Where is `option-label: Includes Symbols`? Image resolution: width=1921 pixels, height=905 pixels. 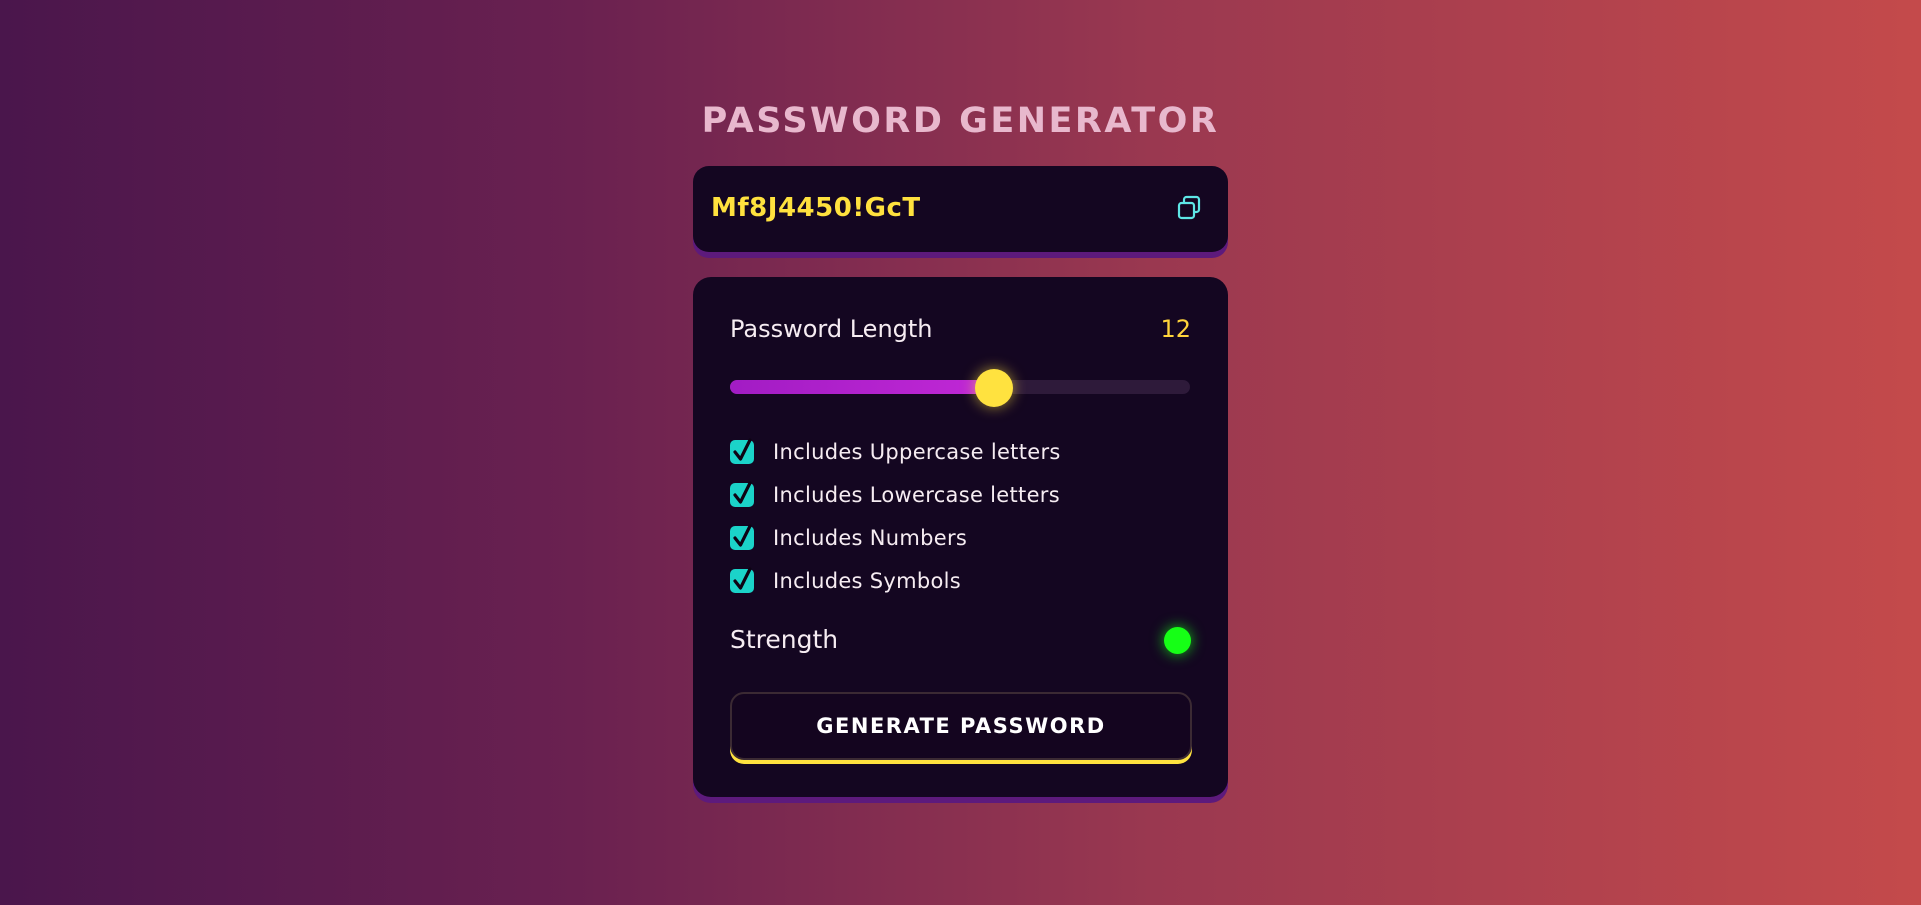
option-label: Includes Symbols is located at coordinates (867, 581).